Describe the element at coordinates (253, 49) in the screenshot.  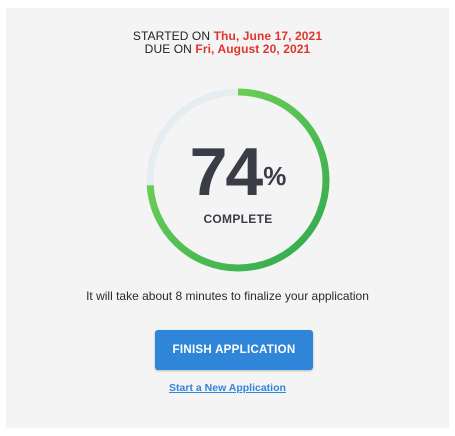
I see `due-date: Fri, August 20, 2021` at that location.